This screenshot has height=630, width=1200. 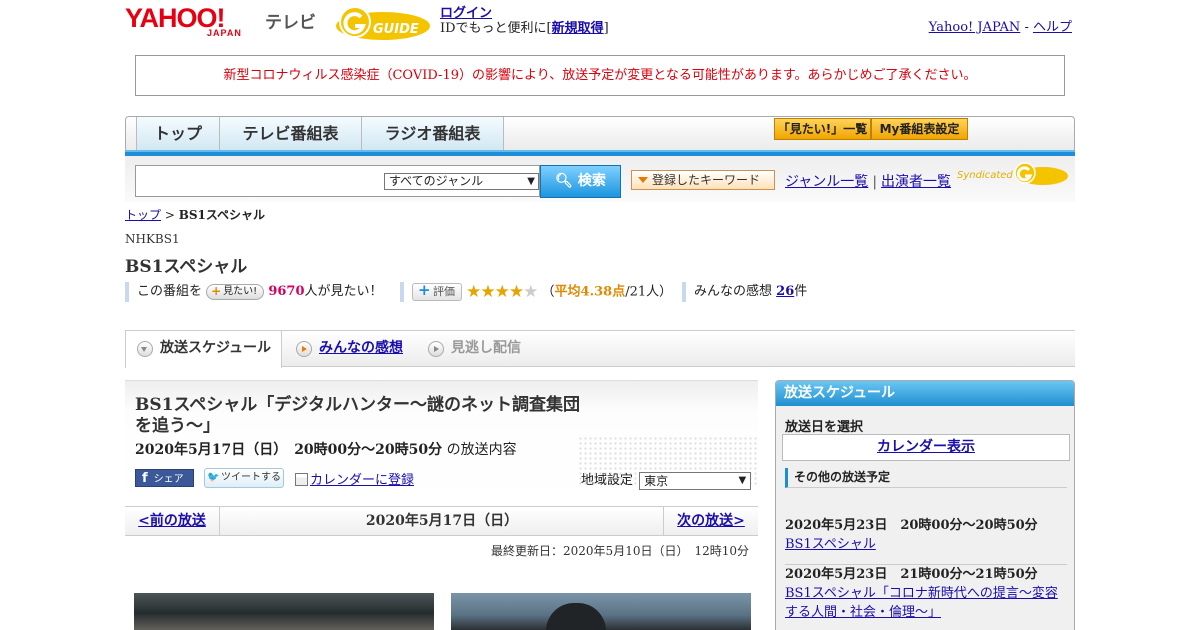 What do you see at coordinates (600, 134) in the screenshot?
I see `main-nav: トップ テレビ番組表 ラジオ番組表 「見たい!」一覧 My番組表設定` at bounding box center [600, 134].